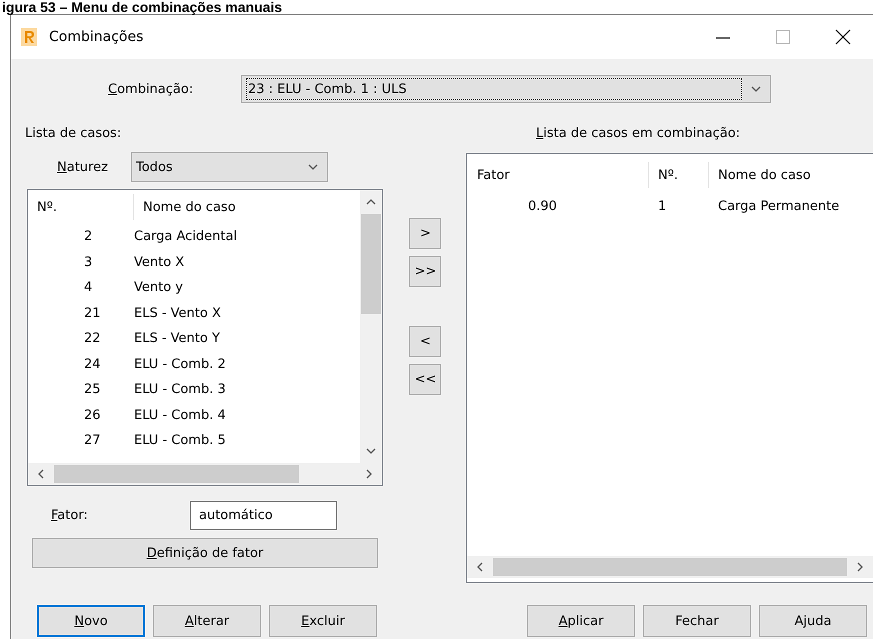 Image resolution: width=873 pixels, height=639 pixels. What do you see at coordinates (639, 133) in the screenshot?
I see `combination-cases-label: Lista de casos em combinação:` at bounding box center [639, 133].